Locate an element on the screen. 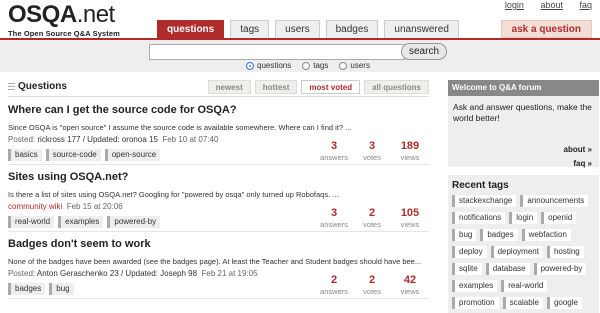  tab-unanswered: unanswered is located at coordinates (421, 29).